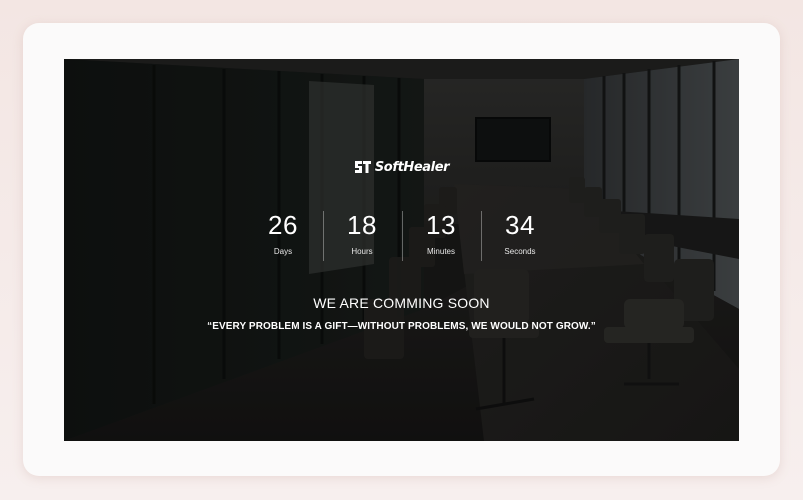  I want to click on countdown-hours: 18 Hours, so click(362, 235).